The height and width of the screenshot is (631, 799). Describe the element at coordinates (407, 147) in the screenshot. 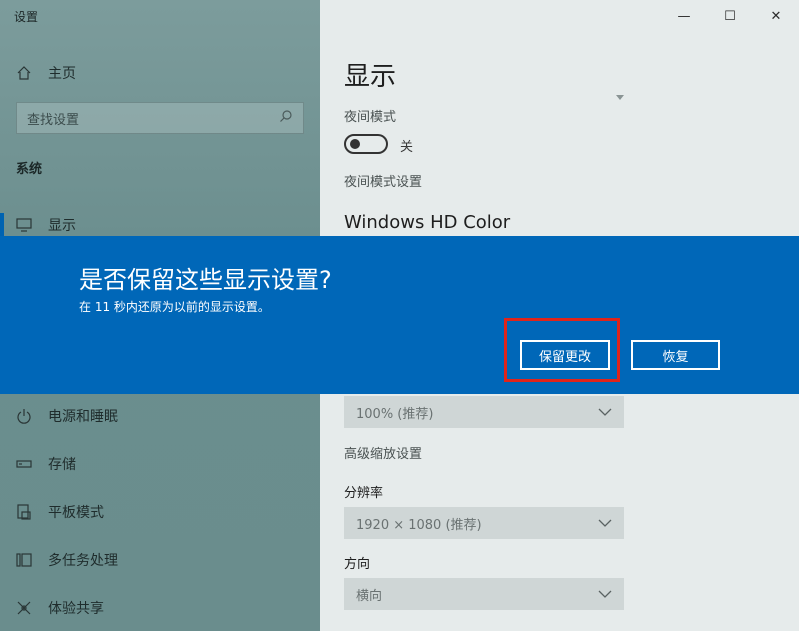

I see `night-mode-state: 关` at that location.